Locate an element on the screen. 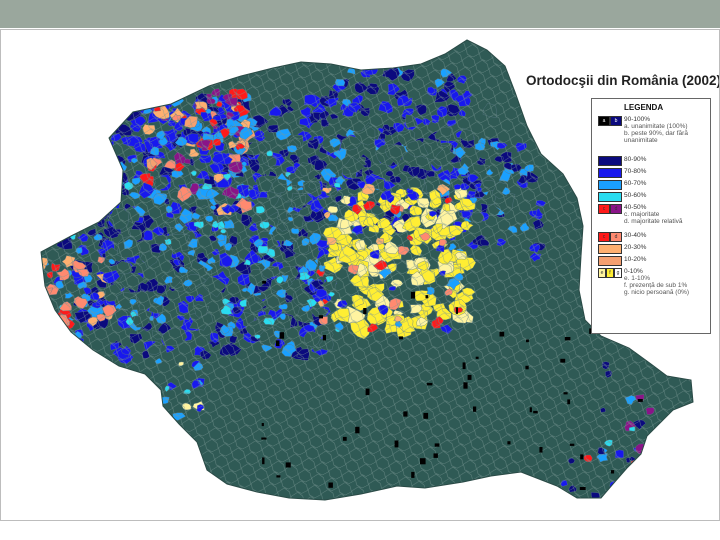 The width and height of the screenshot is (720, 540). legend-sublabel: d. majoritate relativă is located at coordinates (653, 221).